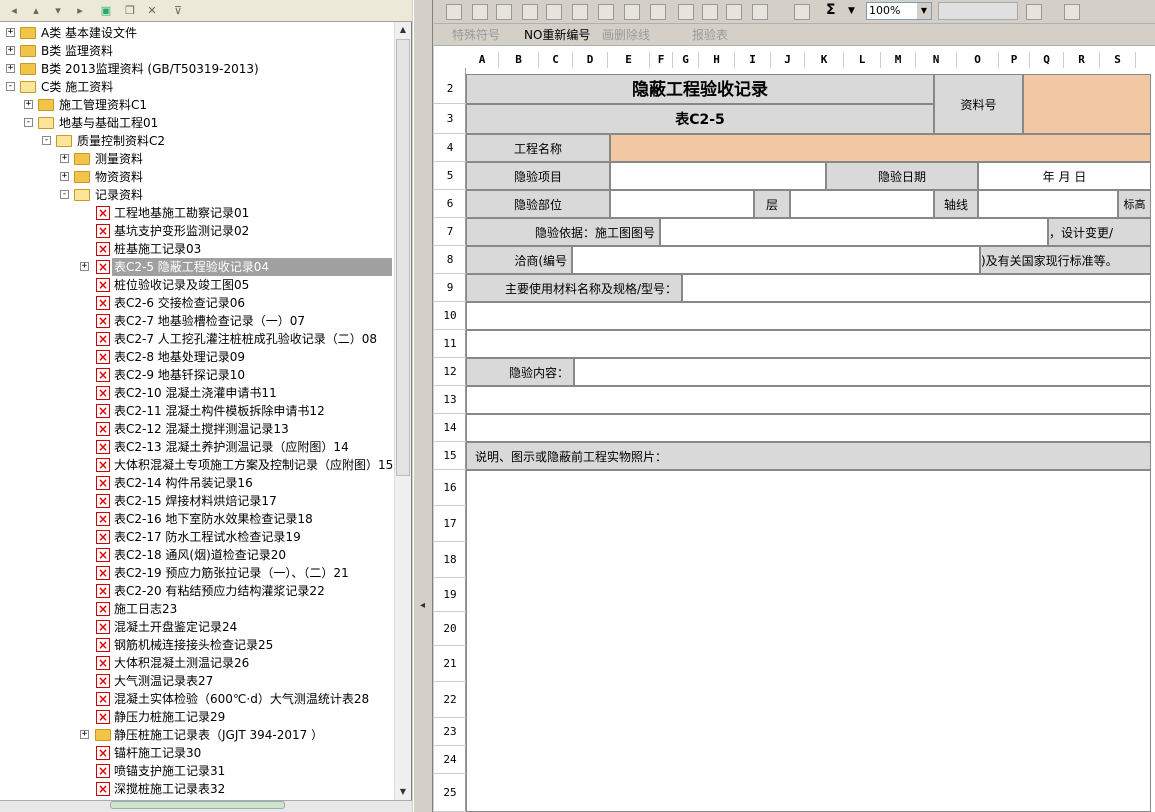  What do you see at coordinates (686, 60) in the screenshot?
I see `column-header-cell: G` at bounding box center [686, 60].